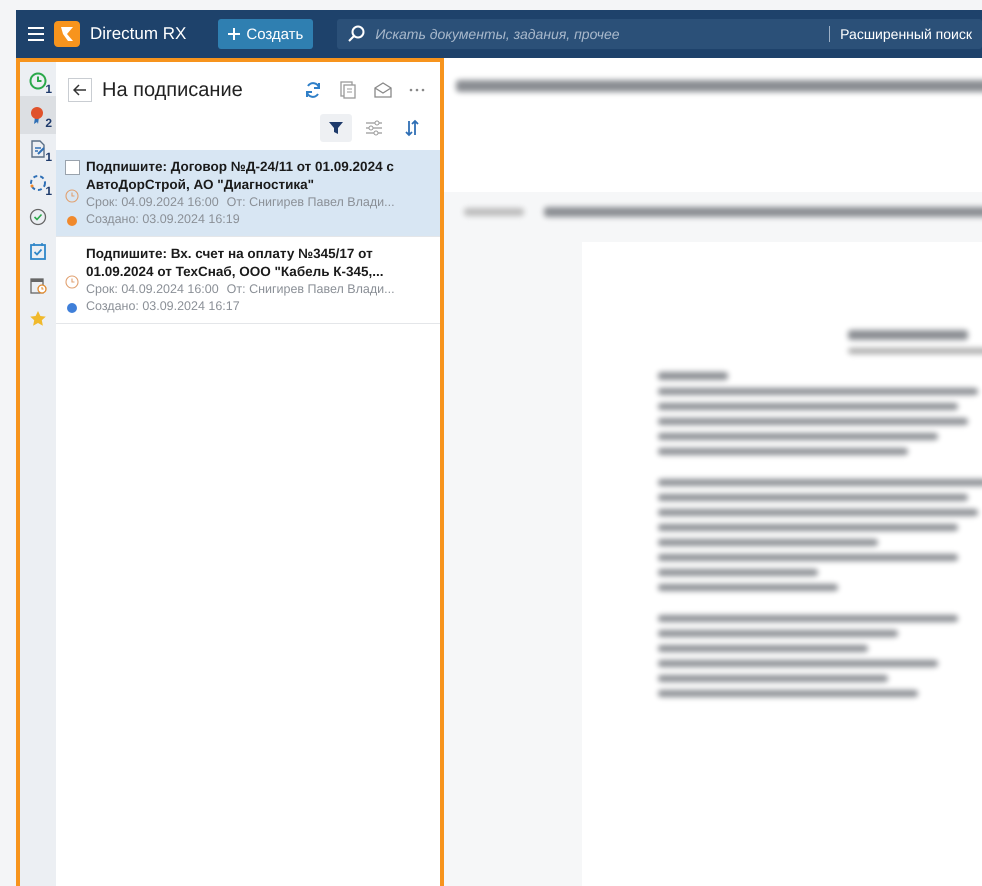 Image resolution: width=982 pixels, height=886 pixels. I want to click on envelope-icon, so click(383, 90).